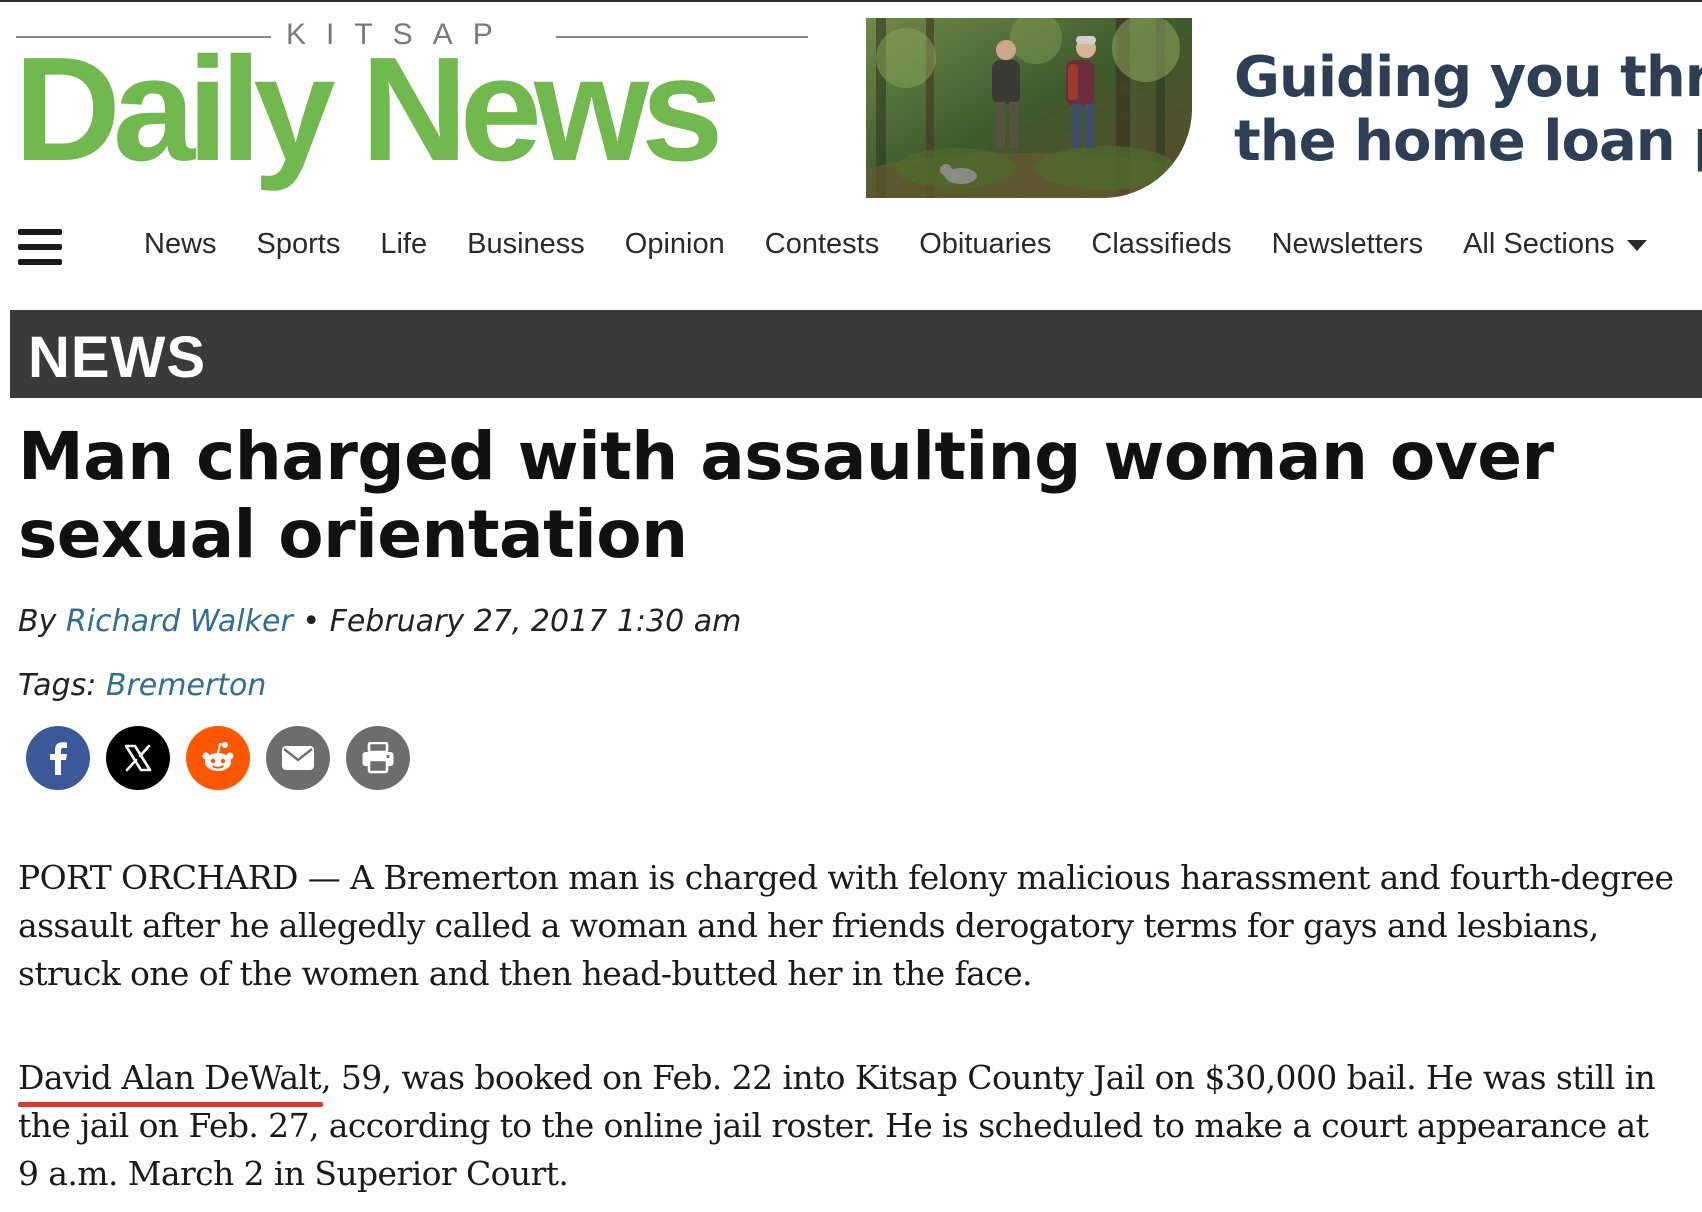 Image resolution: width=1702 pixels, height=1212 pixels. Describe the element at coordinates (117, 357) in the screenshot. I see `section-label: NEWS` at that location.